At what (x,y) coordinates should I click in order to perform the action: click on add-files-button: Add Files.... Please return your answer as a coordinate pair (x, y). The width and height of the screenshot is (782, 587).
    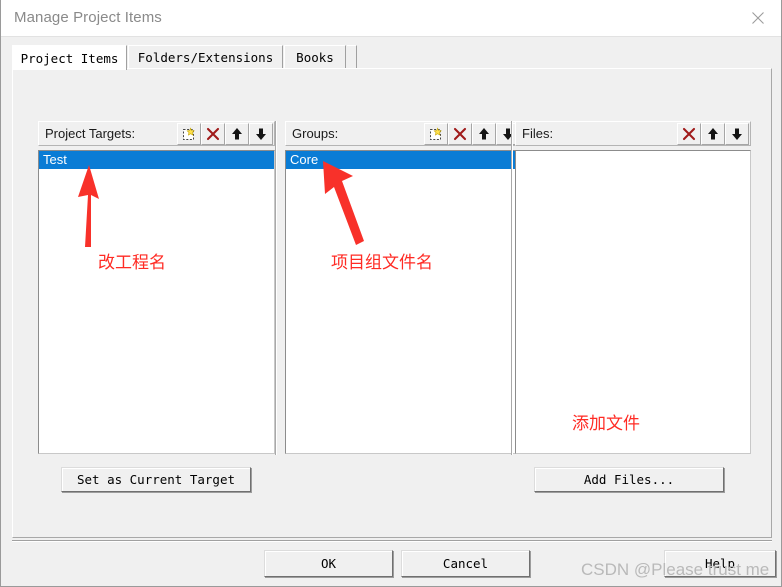
    Looking at the image, I should click on (629, 479).